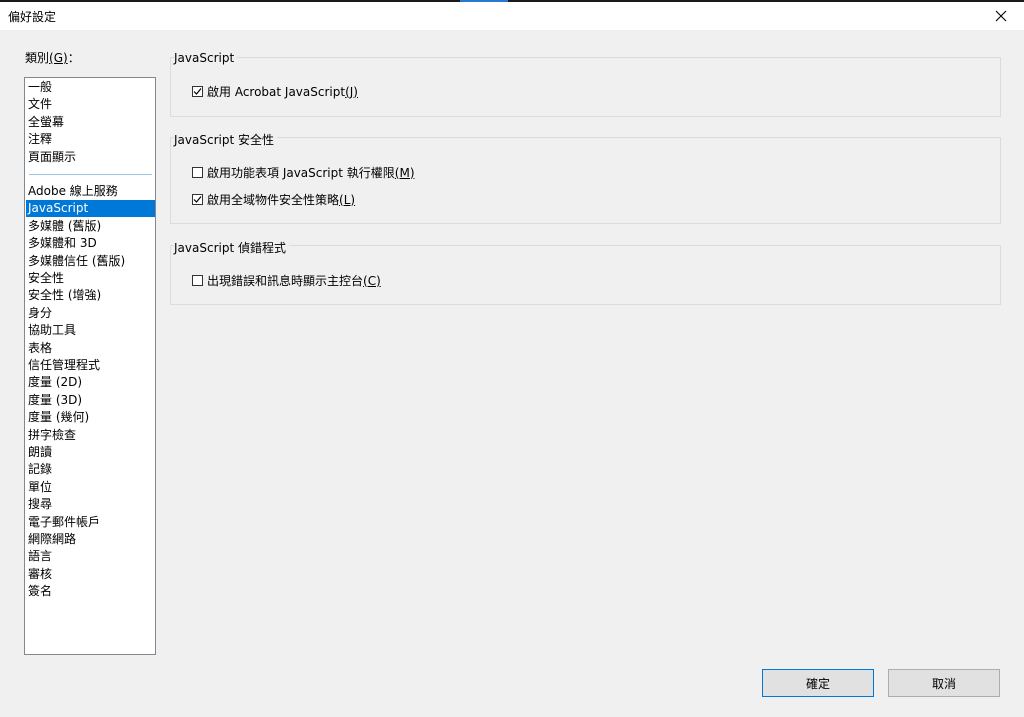 The height and width of the screenshot is (717, 1024). I want to click on category-item: 電子郵件帳戶, so click(90, 522).